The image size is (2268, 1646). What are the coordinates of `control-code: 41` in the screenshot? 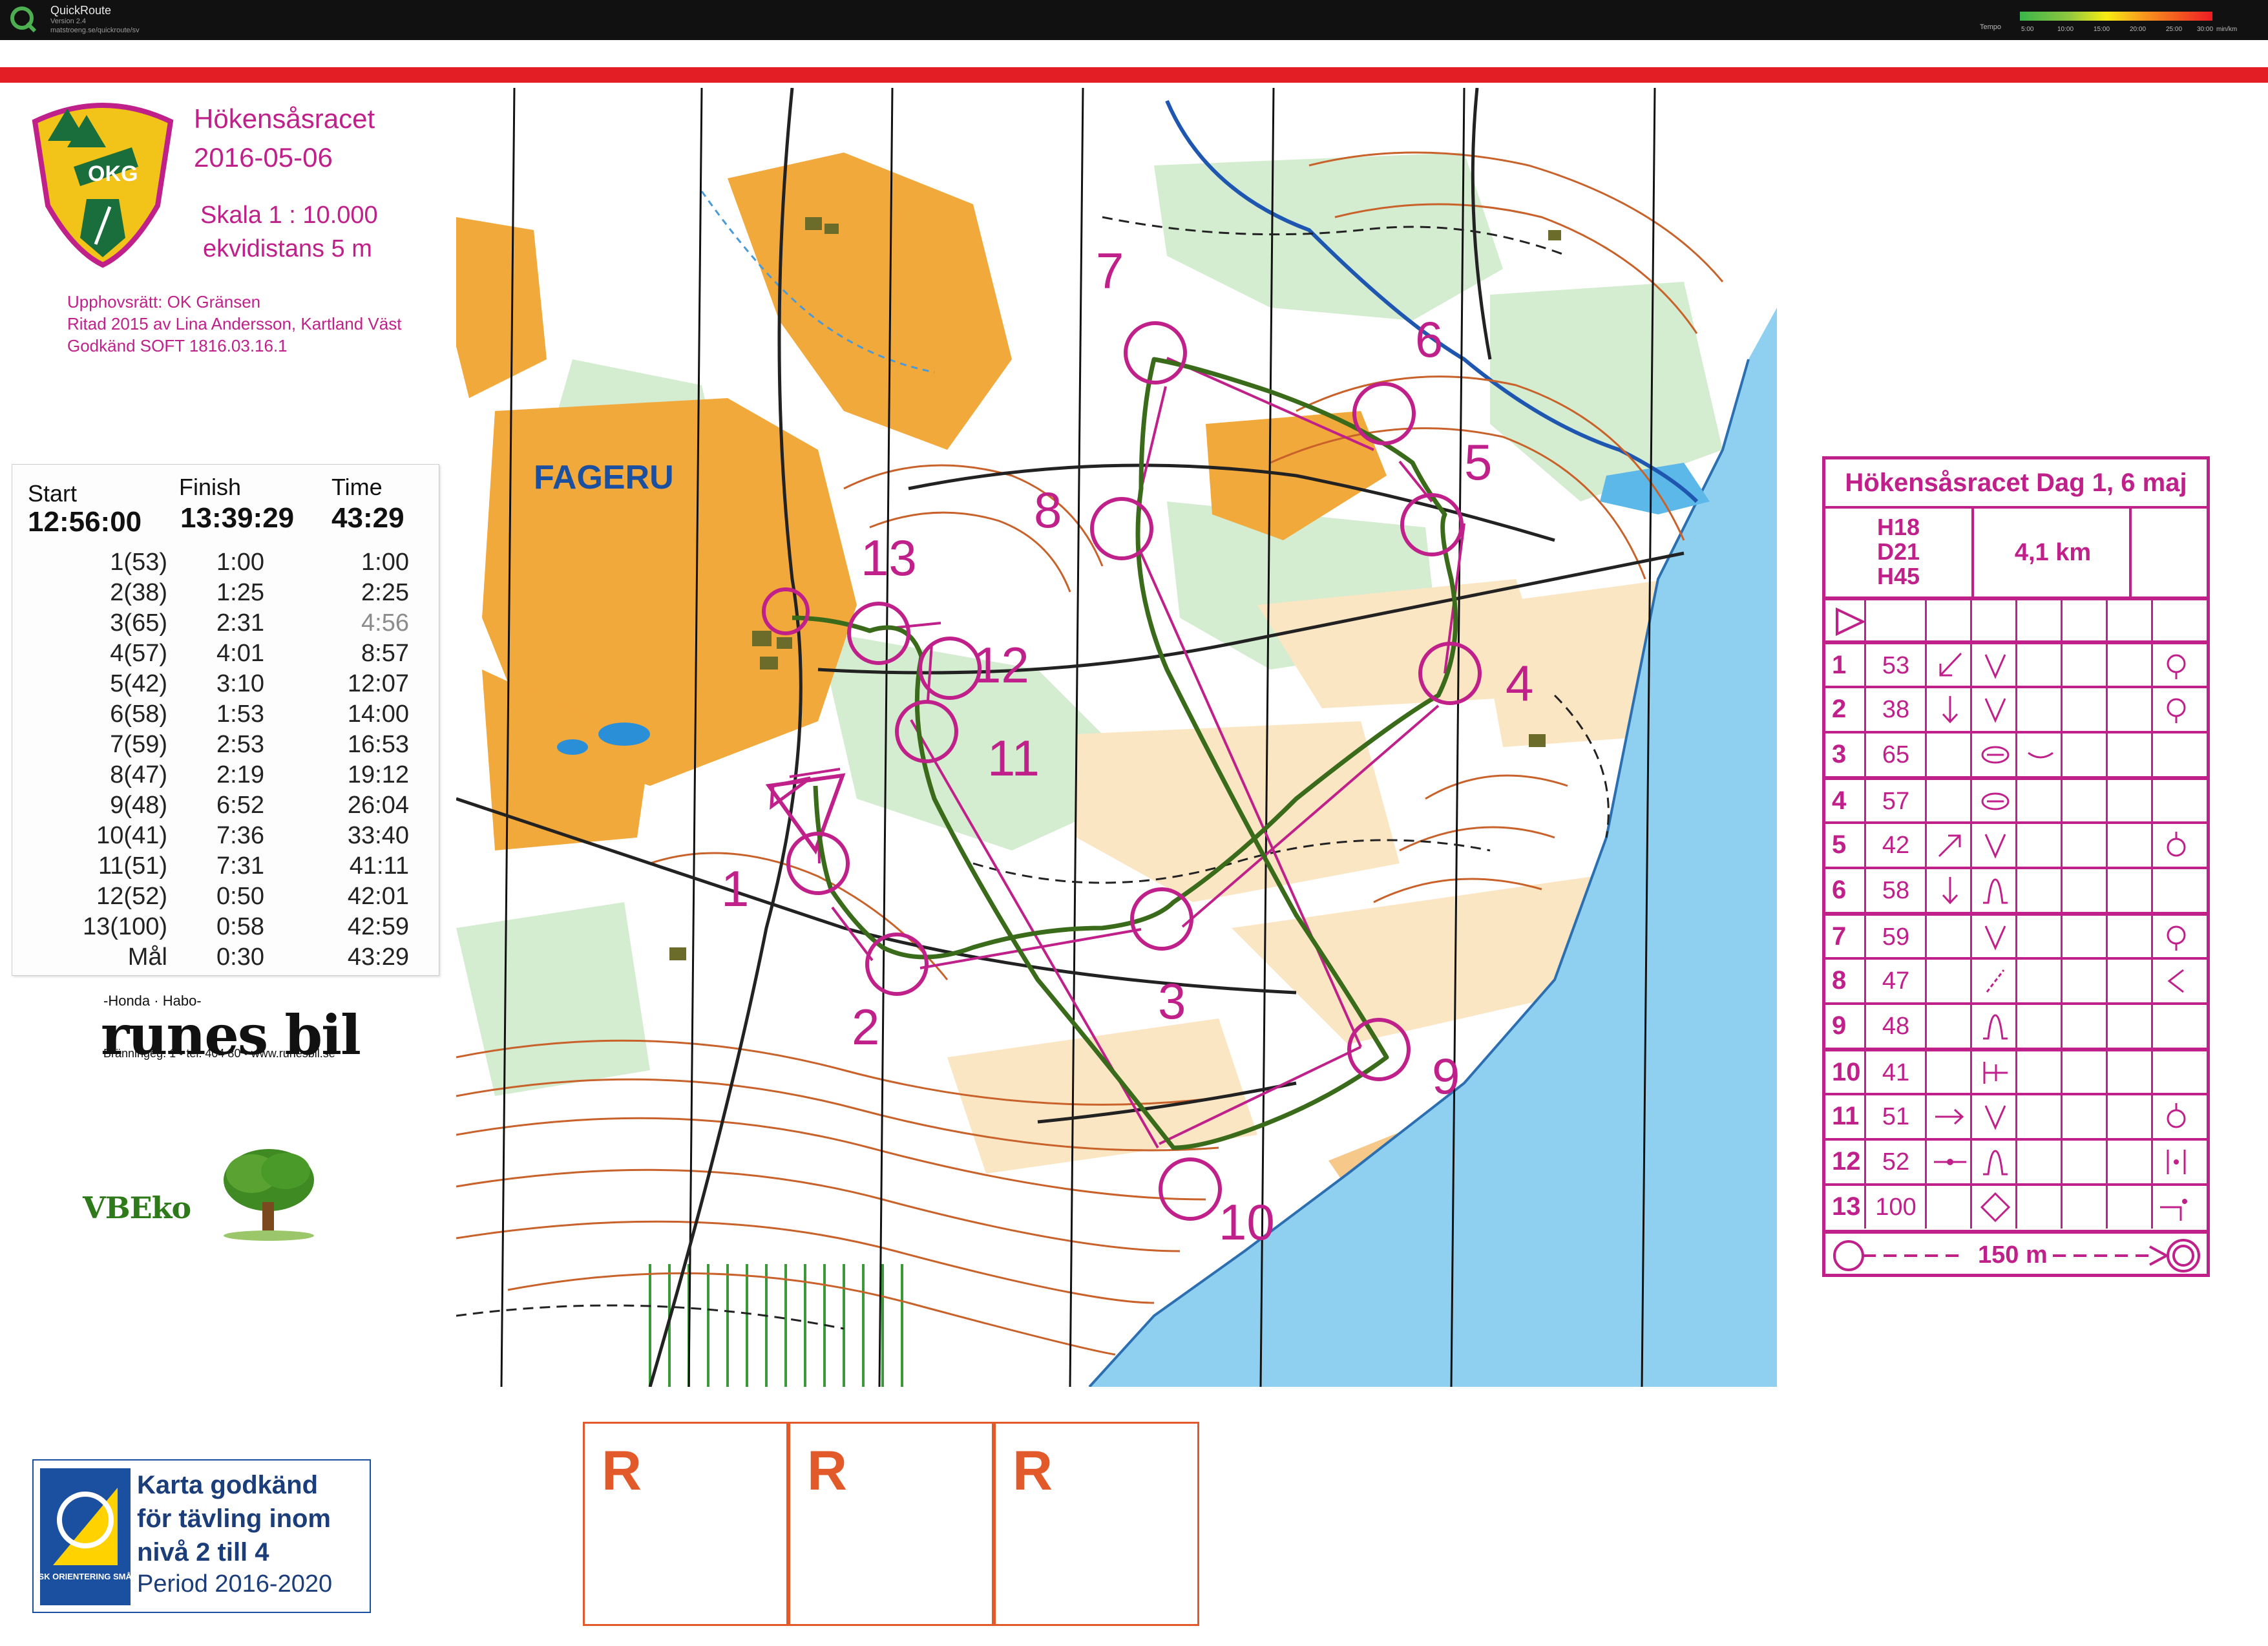 It's located at (1896, 1072).